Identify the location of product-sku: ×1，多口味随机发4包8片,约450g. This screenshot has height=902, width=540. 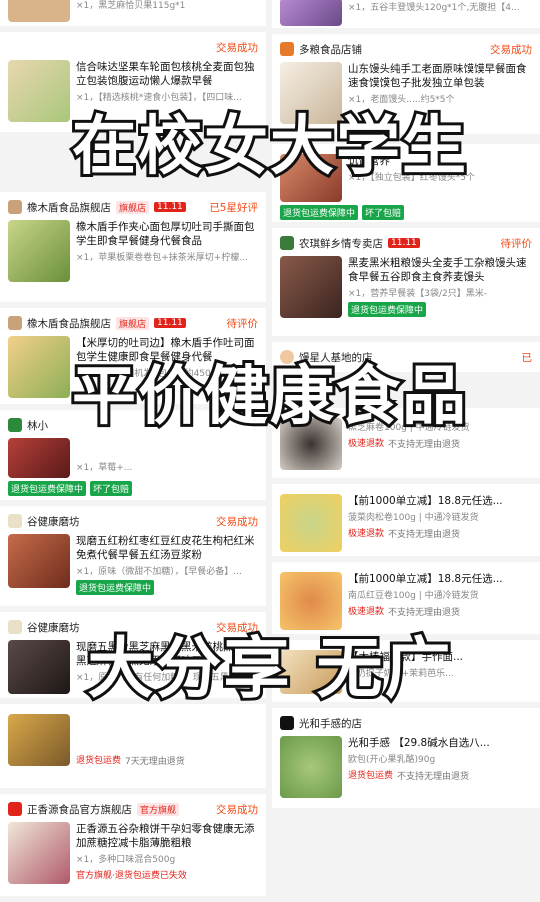
(146, 374).